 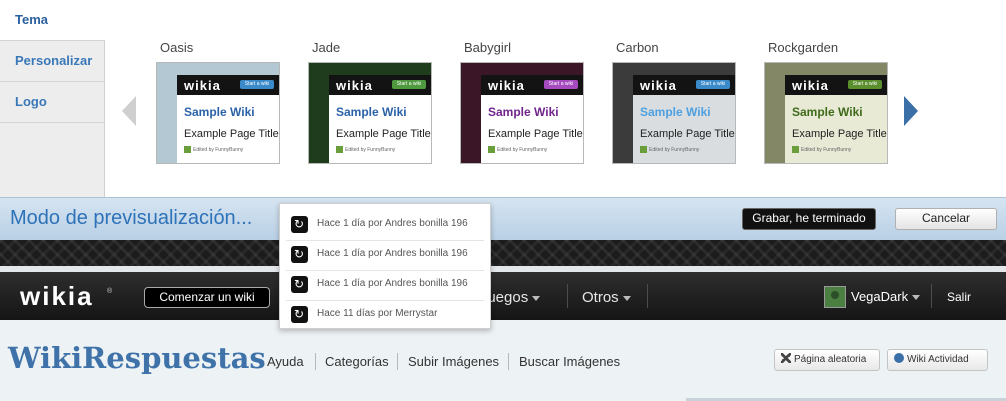 What do you see at coordinates (512, 297) in the screenshot?
I see `nav-menu-videojuegos: juegos` at bounding box center [512, 297].